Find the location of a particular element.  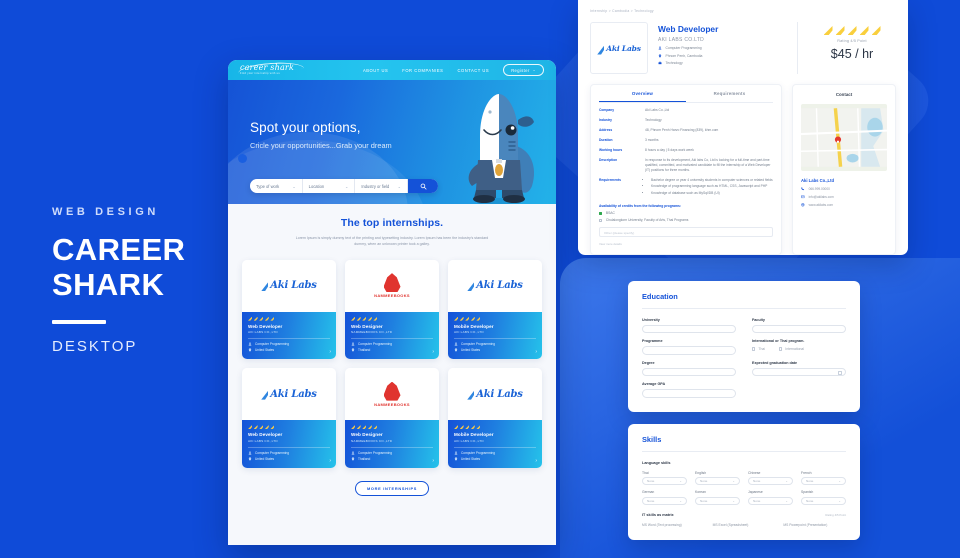

job-price: $45 / hr is located at coordinates (852, 54).